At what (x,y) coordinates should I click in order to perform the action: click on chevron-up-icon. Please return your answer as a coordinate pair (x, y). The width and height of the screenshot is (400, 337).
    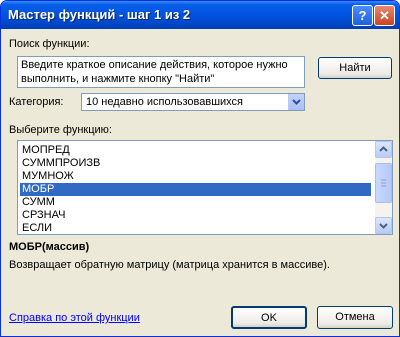
    Looking at the image, I should click on (383, 149).